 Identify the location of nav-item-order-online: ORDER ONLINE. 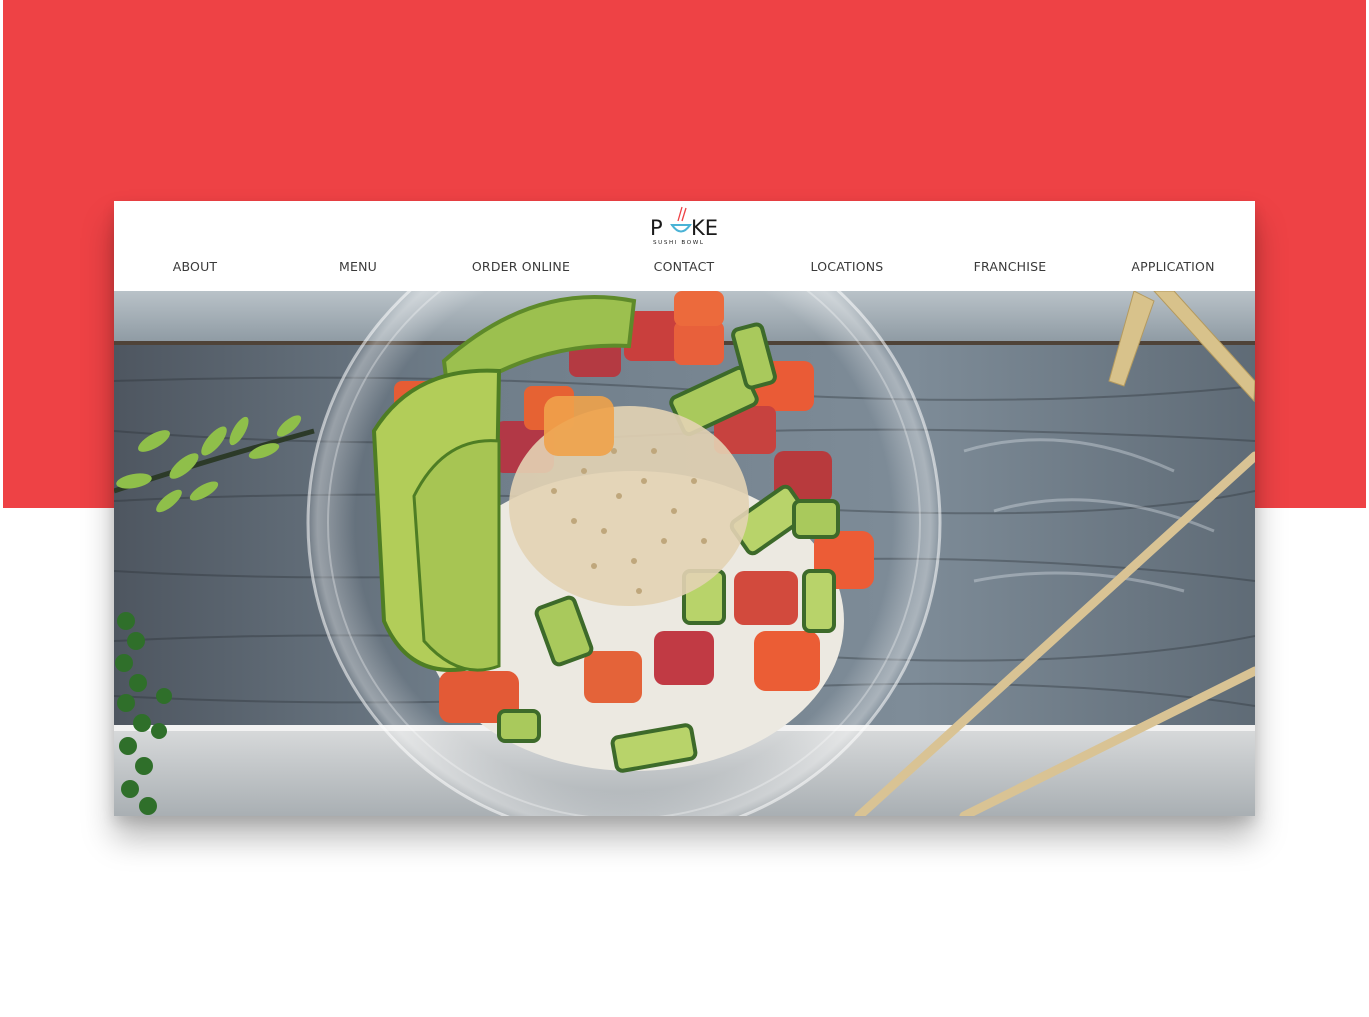
(521, 266).